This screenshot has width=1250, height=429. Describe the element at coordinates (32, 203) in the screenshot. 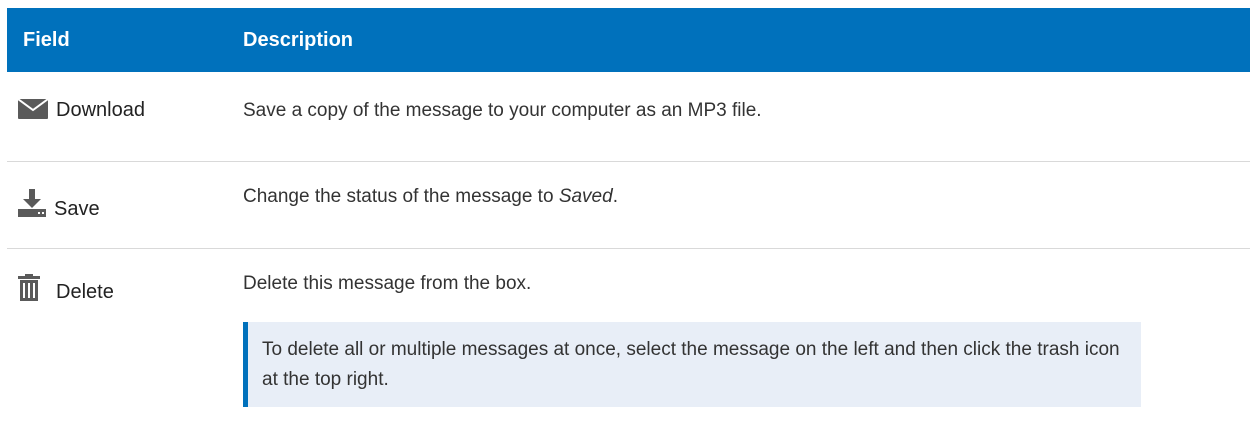

I see `download-save-icon` at that location.